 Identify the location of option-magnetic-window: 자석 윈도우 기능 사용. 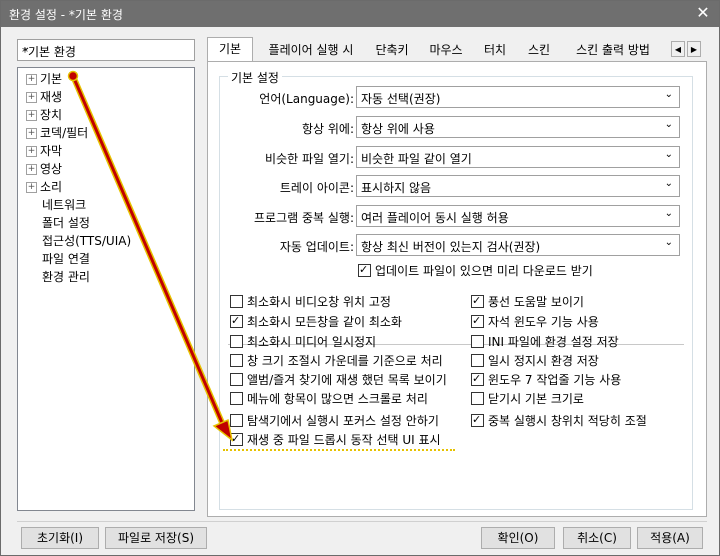
(535, 321).